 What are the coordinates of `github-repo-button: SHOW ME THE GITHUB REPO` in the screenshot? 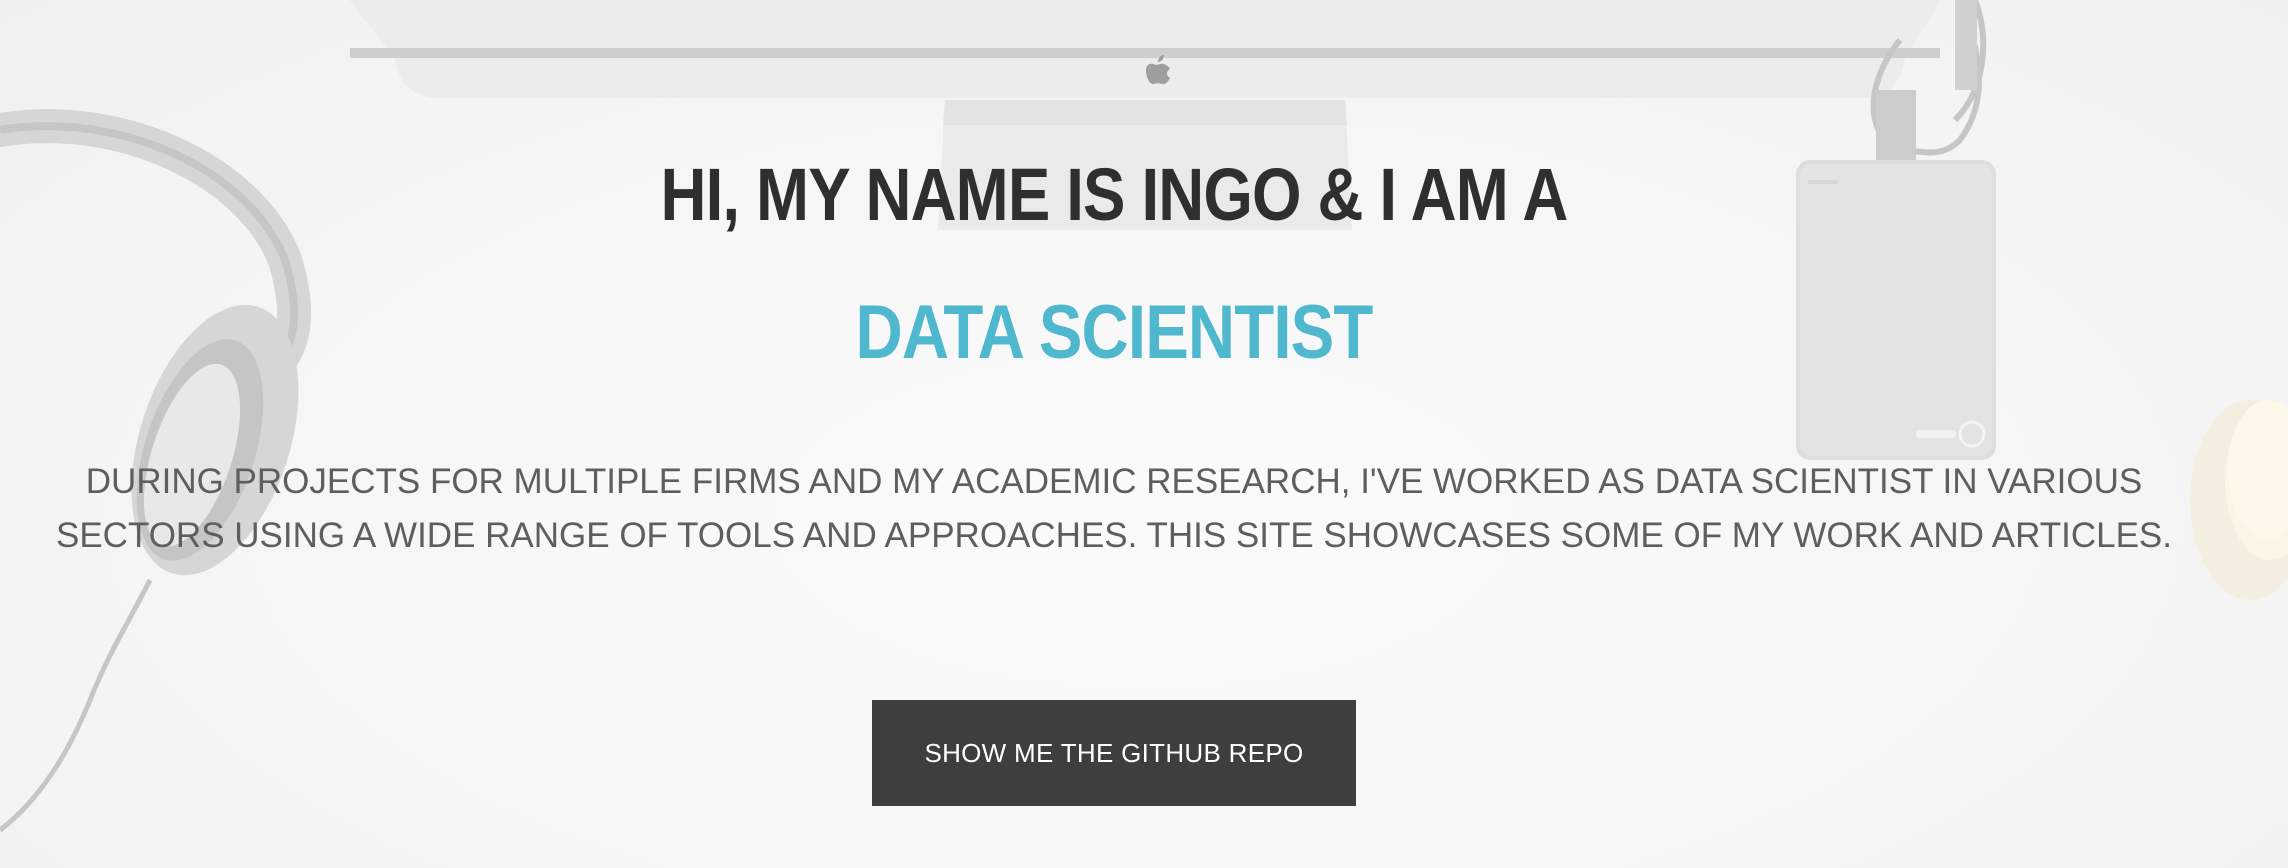 It's located at (1114, 753).